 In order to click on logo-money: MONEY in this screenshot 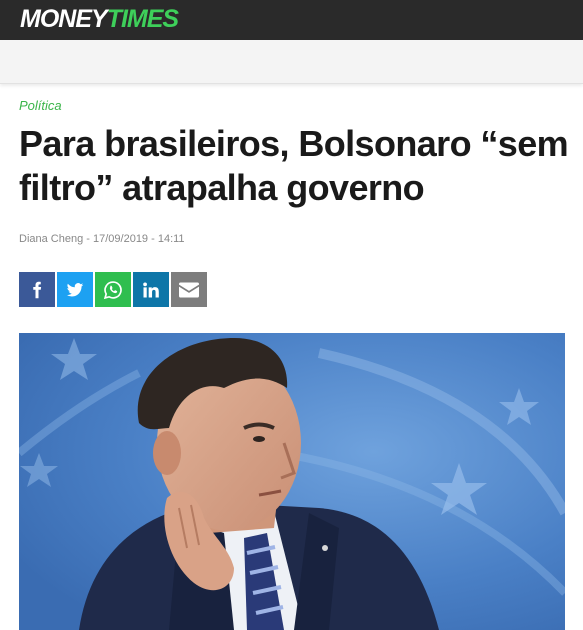, I will do `click(64, 19)`.